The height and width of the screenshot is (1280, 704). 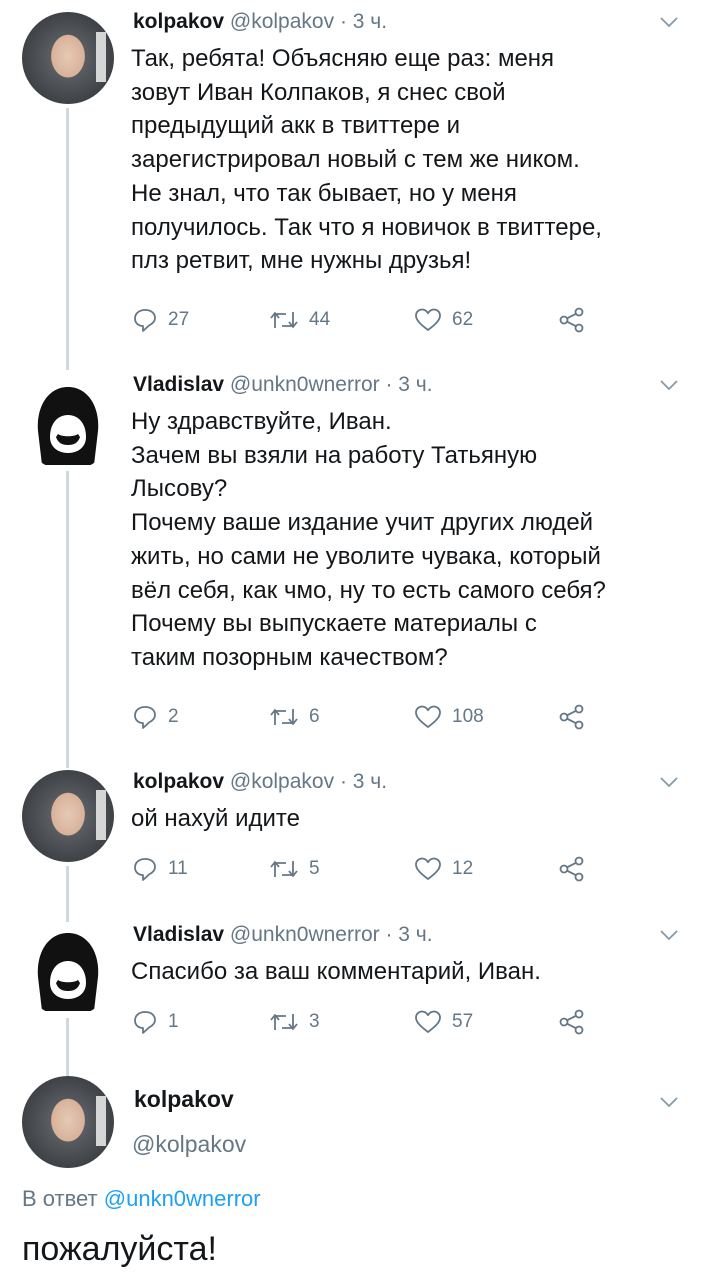 I want to click on reply-button: 27, so click(x=160, y=320).